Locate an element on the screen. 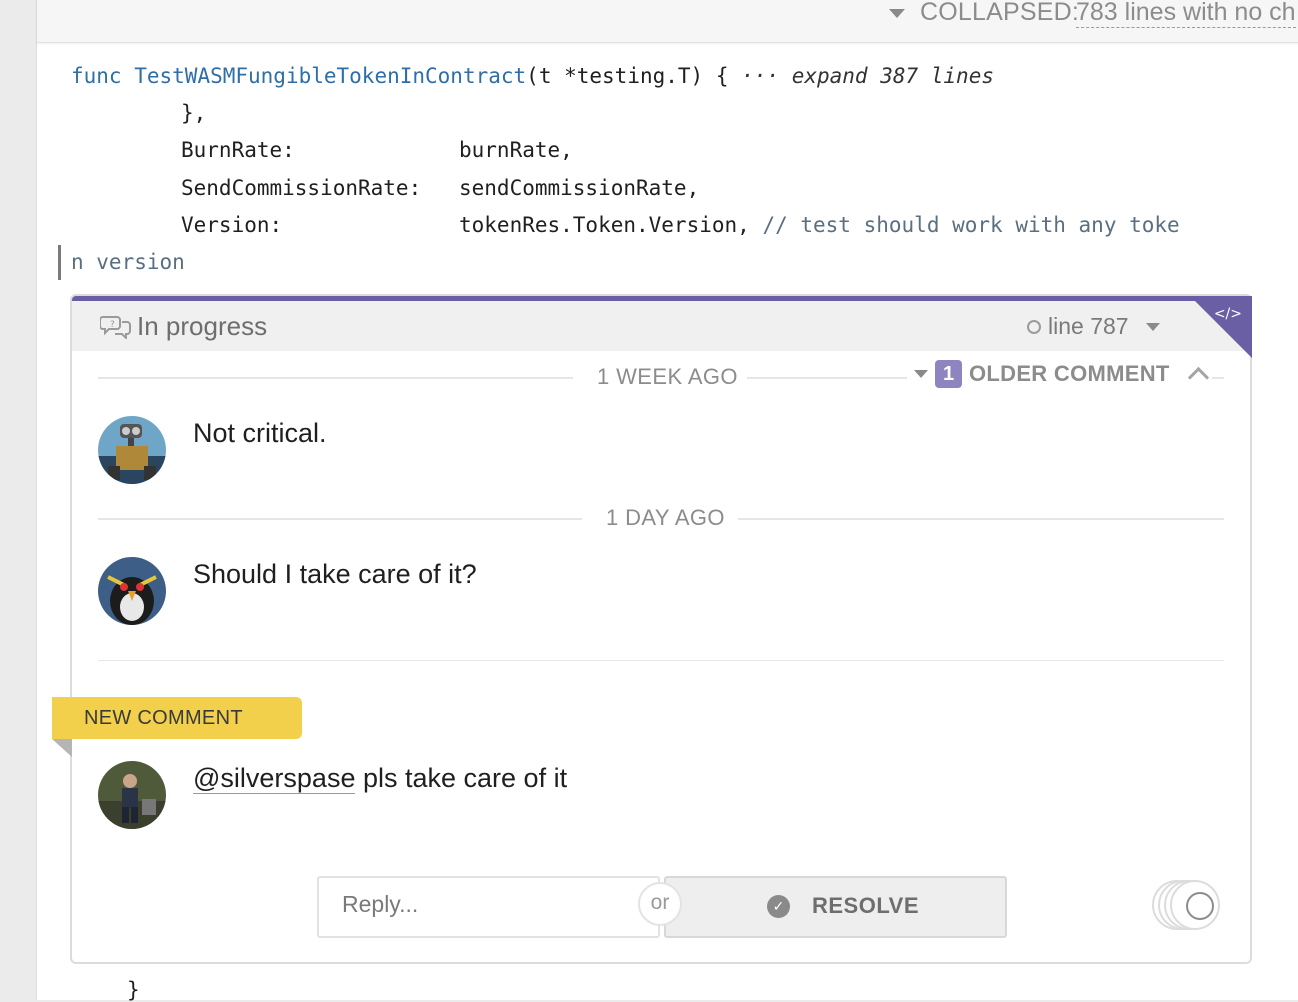 The width and height of the screenshot is (1298, 1002). code-line-closing: } is located at coordinates (133, 990).